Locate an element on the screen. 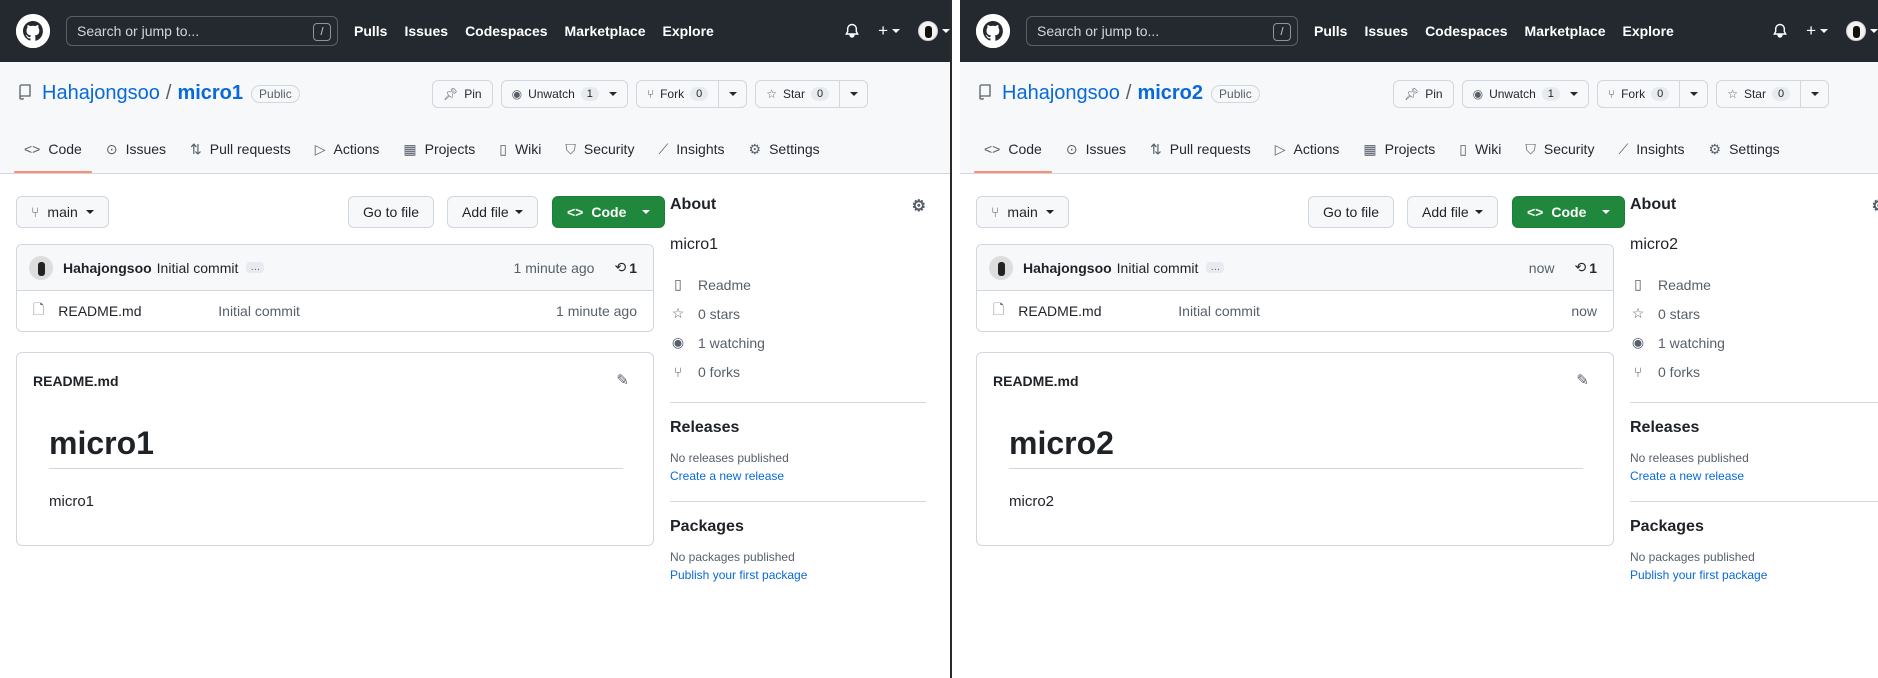 Image resolution: width=1878 pixels, height=678 pixels. repo-name-link: micro2 is located at coordinates (1170, 93).